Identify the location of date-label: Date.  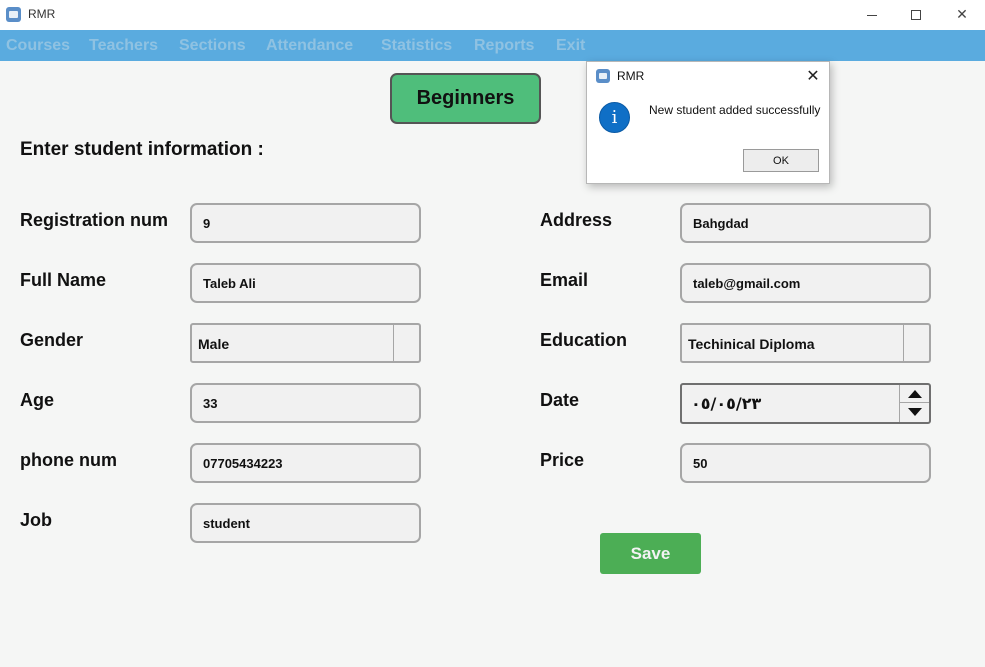
(560, 400).